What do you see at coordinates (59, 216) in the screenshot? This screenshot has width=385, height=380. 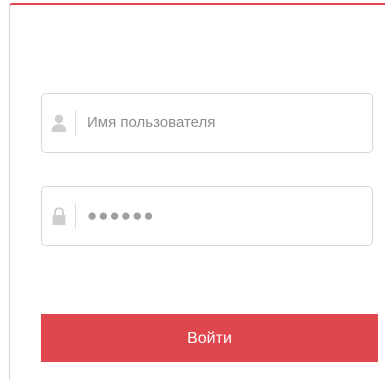 I see `lock-icon` at bounding box center [59, 216].